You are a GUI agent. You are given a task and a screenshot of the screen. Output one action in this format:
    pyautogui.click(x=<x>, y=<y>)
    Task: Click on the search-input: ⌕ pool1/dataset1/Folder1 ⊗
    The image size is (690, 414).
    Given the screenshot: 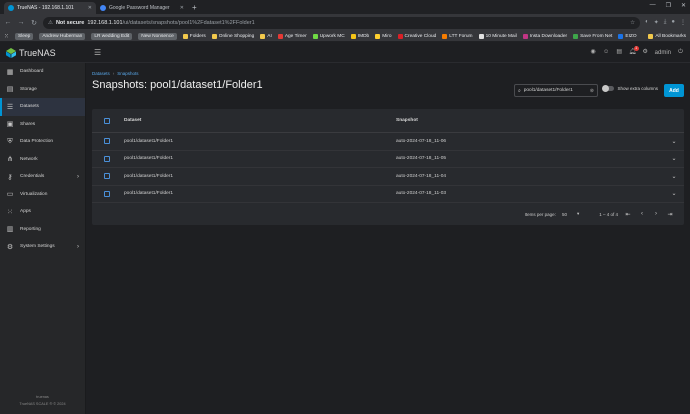 What is the action you would take?
    pyautogui.click(x=556, y=90)
    